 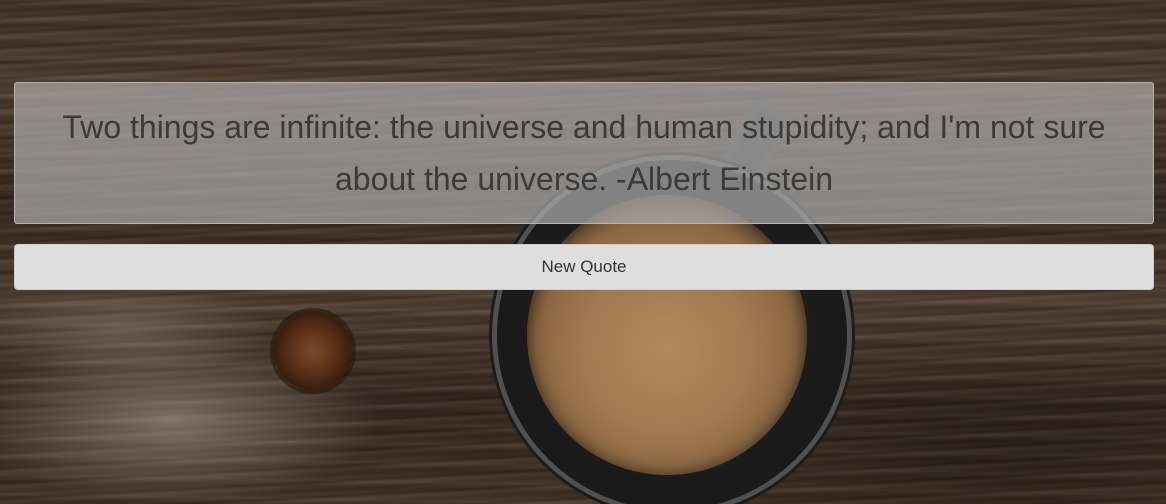 I want to click on wood-knot, so click(x=313, y=351).